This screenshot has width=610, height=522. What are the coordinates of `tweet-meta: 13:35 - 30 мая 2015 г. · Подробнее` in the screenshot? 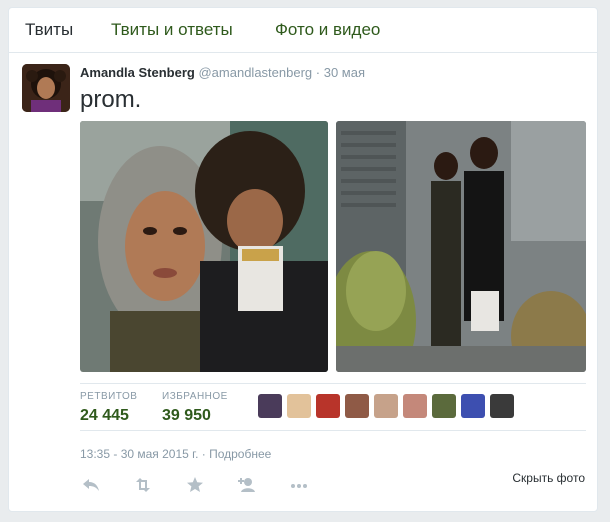 It's located at (175, 454).